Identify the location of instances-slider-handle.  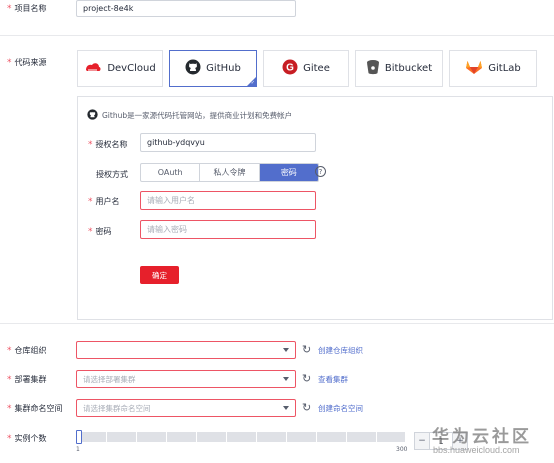
(79, 437).